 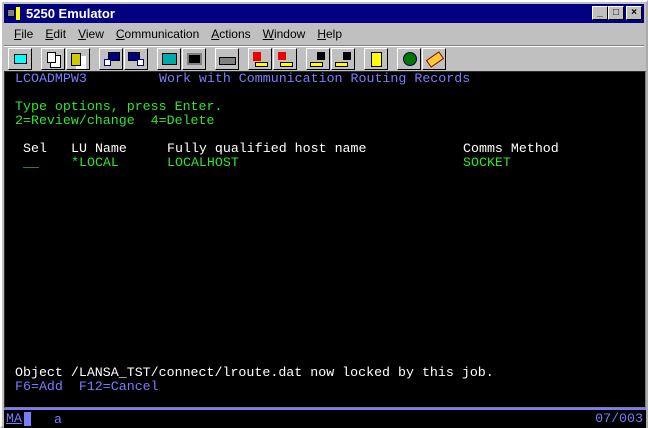 I want to click on web-help-button, so click(x=409, y=58).